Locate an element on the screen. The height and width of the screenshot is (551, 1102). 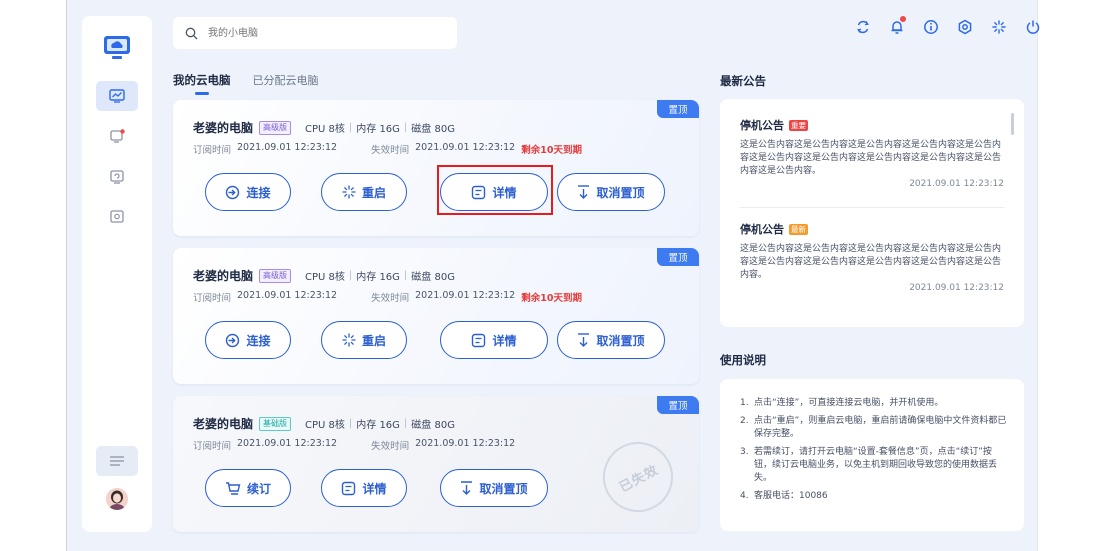
sidebar-item-notifications is located at coordinates (117, 136).